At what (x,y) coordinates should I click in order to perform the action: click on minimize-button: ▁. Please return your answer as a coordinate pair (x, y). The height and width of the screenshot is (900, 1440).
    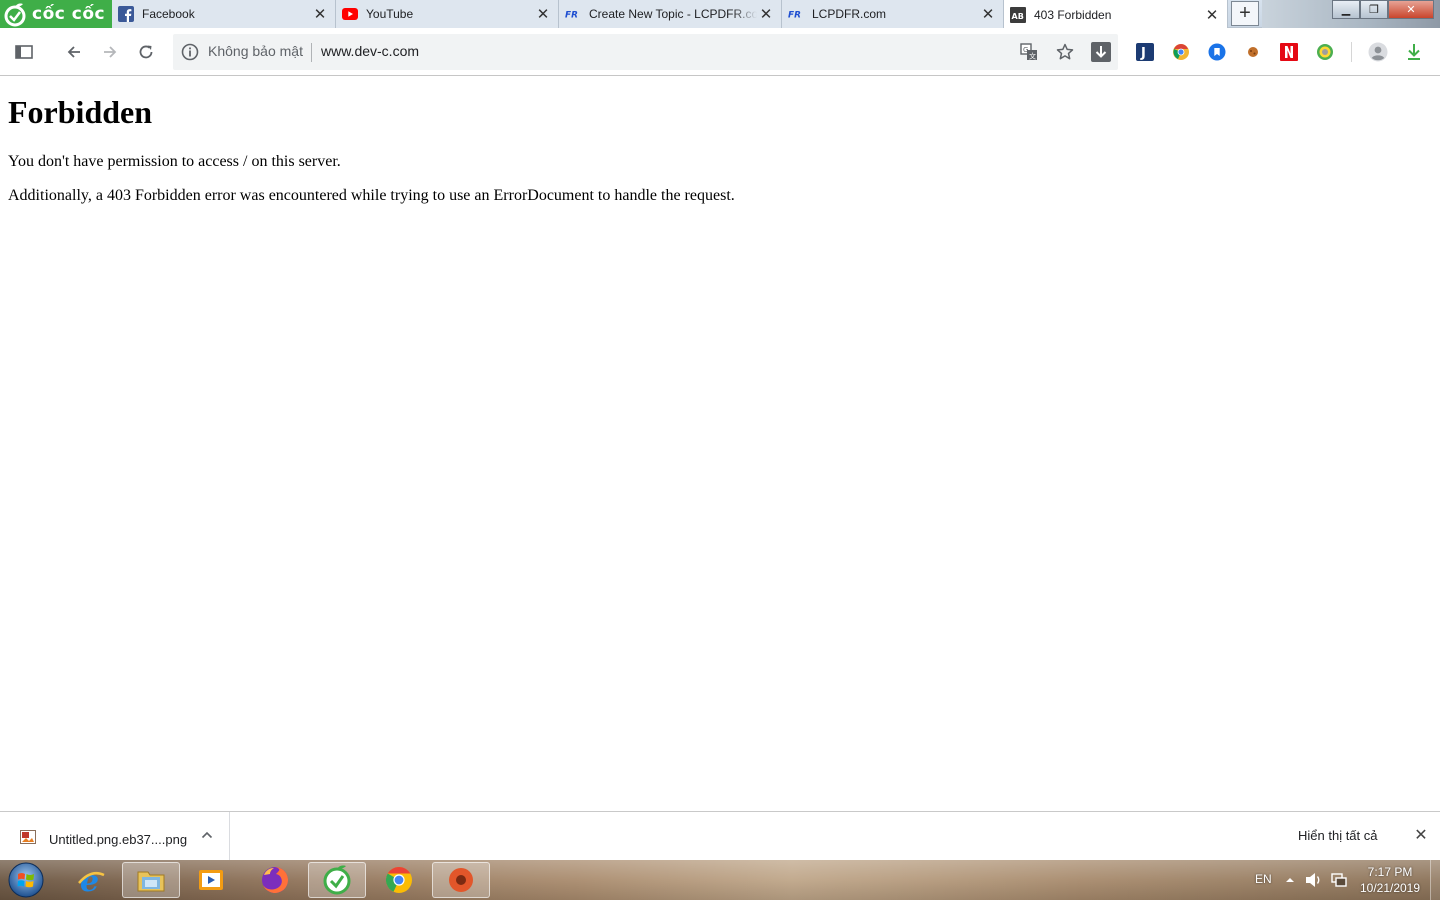
    Looking at the image, I should click on (1346, 9).